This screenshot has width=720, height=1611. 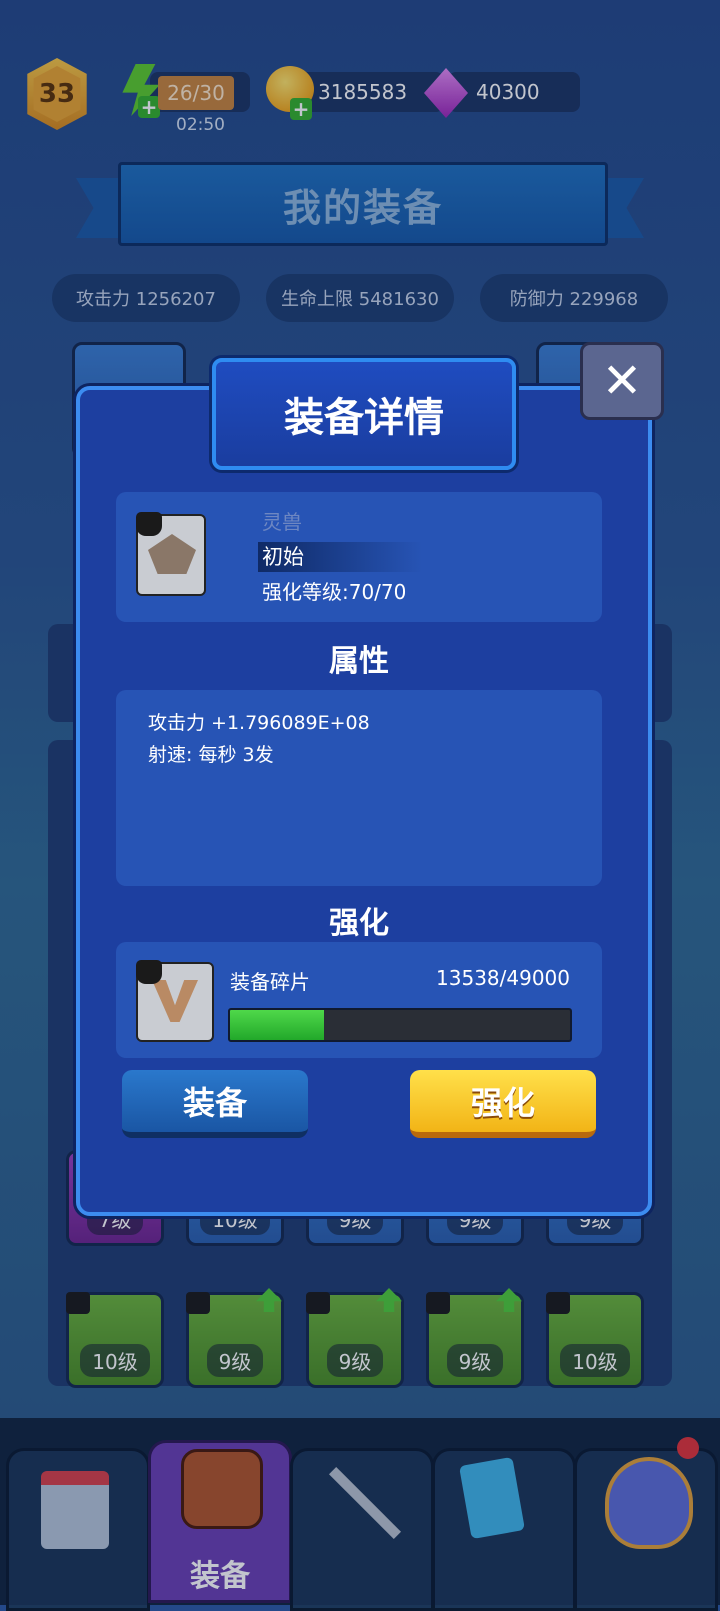 What do you see at coordinates (334, 592) in the screenshot?
I see `item-enhance-level: 强化等级:70/70` at bounding box center [334, 592].